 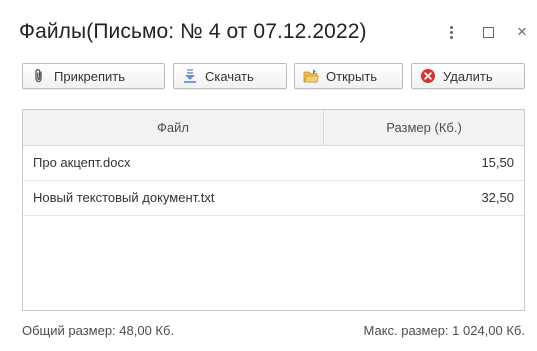 What do you see at coordinates (311, 76) in the screenshot?
I see `open-folder-icon` at bounding box center [311, 76].